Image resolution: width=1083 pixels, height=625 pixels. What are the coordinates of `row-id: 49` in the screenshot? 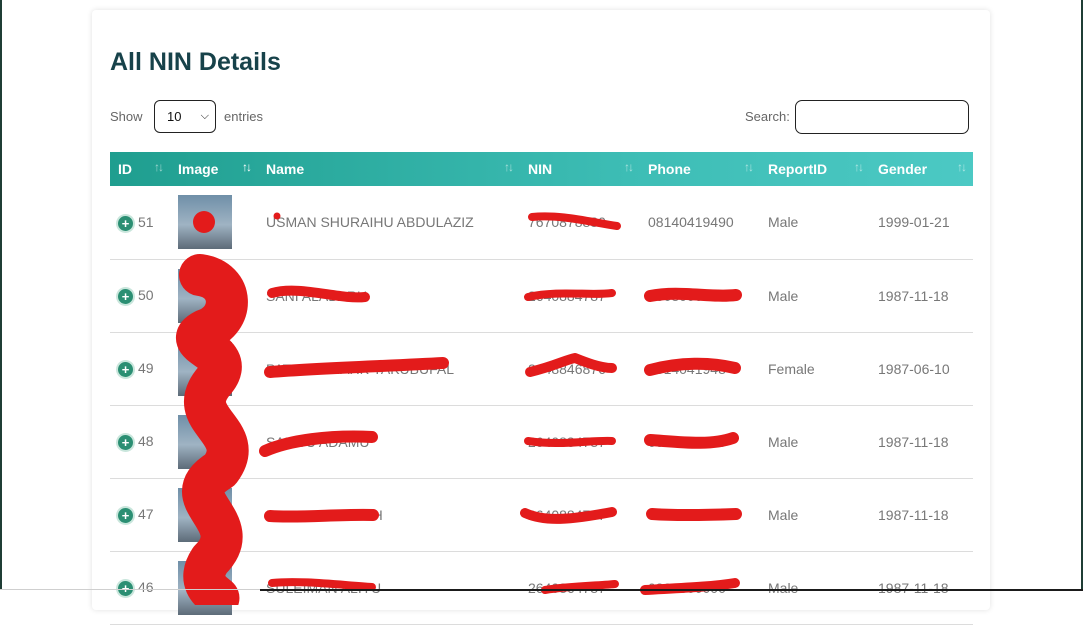 It's located at (146, 368).